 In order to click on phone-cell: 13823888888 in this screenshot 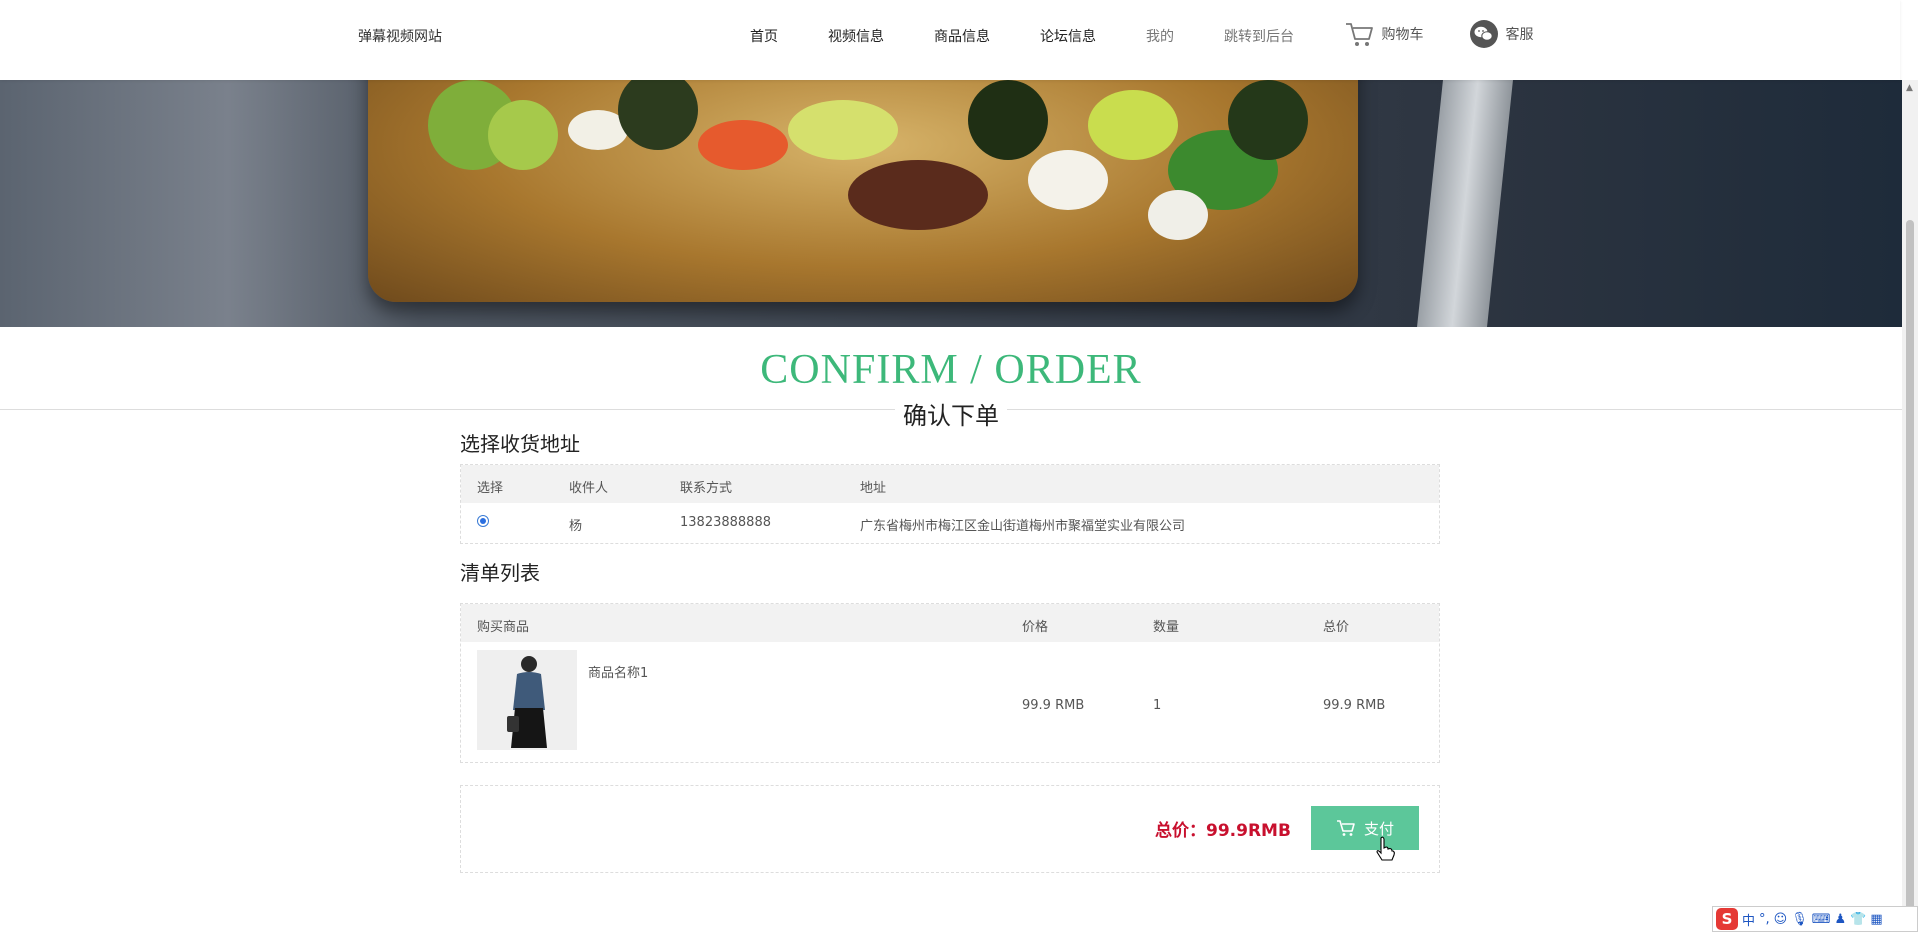, I will do `click(725, 522)`.